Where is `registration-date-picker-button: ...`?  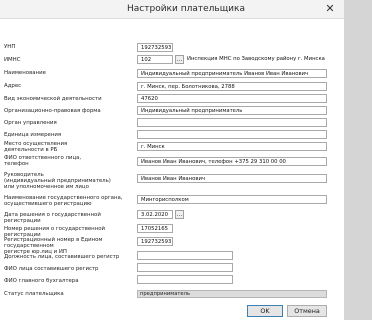 registration-date-picker-button: ... is located at coordinates (179, 214).